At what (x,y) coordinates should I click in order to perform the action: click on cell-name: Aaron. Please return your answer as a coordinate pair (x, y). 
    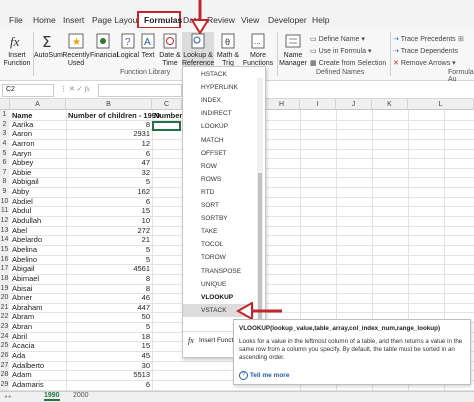
    Looking at the image, I should click on (40, 134).